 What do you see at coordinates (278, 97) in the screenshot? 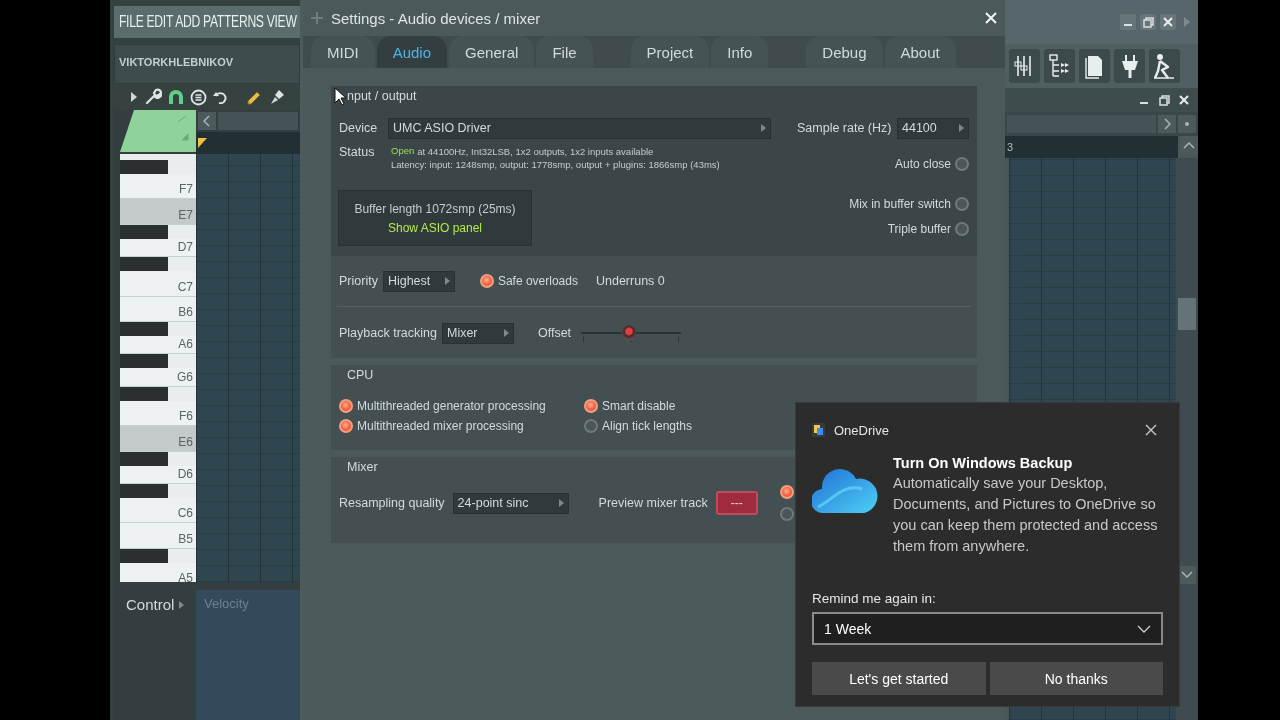
I see `brush-icon` at bounding box center [278, 97].